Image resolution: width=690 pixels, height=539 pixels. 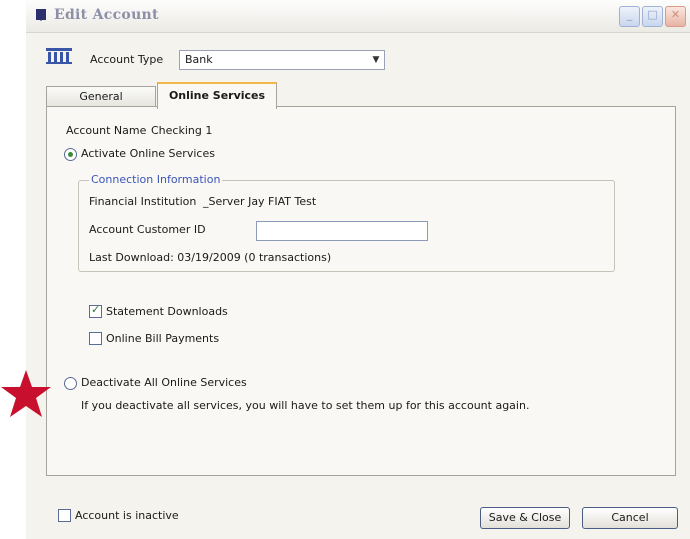 I want to click on account-type-row: Account Type Bank ▼, so click(x=358, y=56).